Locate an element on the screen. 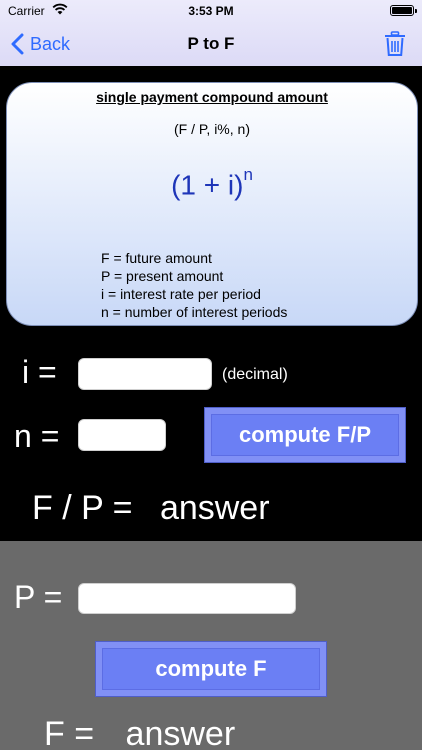 The width and height of the screenshot is (422, 750). present-amount-input is located at coordinates (187, 598).